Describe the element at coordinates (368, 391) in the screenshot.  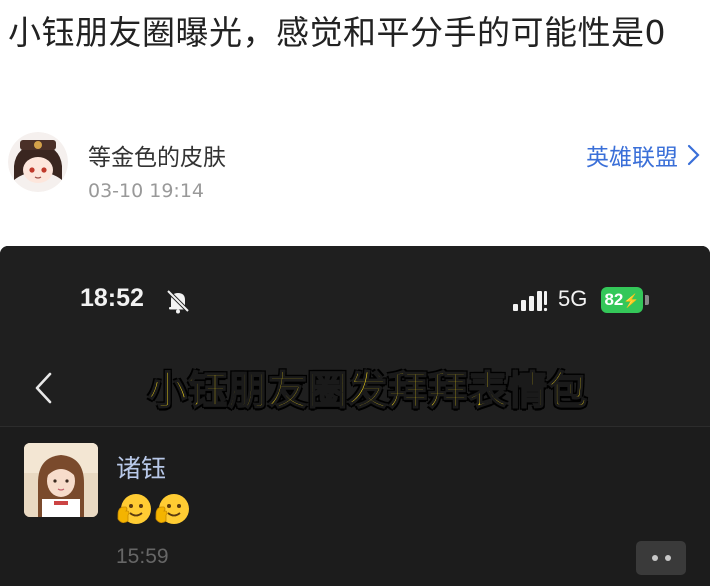
I see `overlay-caption: 小钰朋友圈发拜拜表情包` at that location.